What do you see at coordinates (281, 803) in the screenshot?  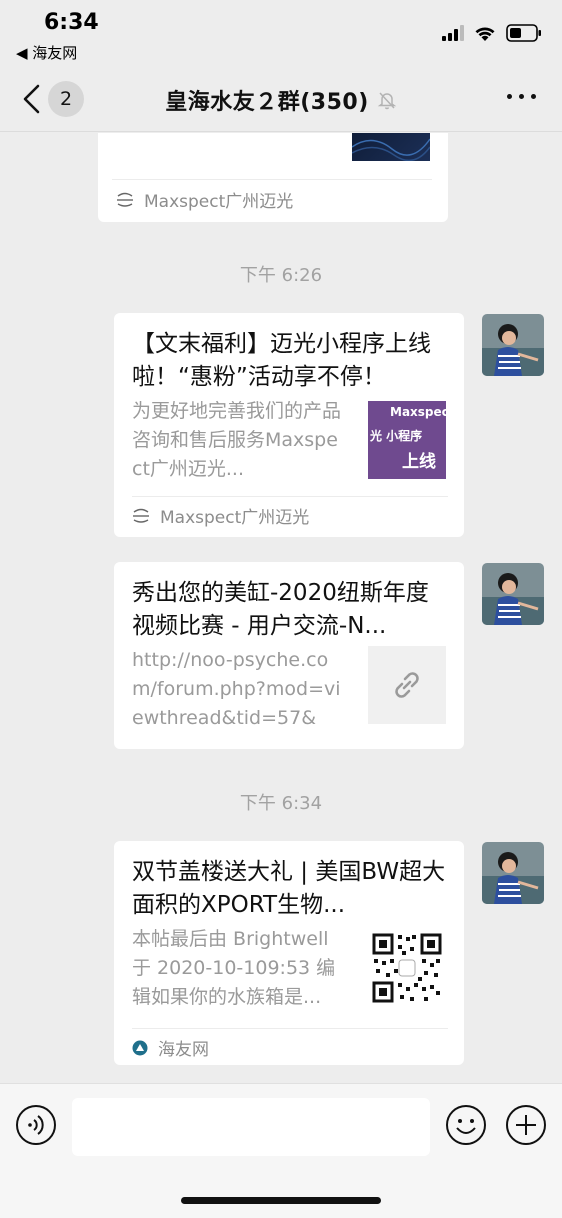 I see `message-timestamp: 下午 6:34` at bounding box center [281, 803].